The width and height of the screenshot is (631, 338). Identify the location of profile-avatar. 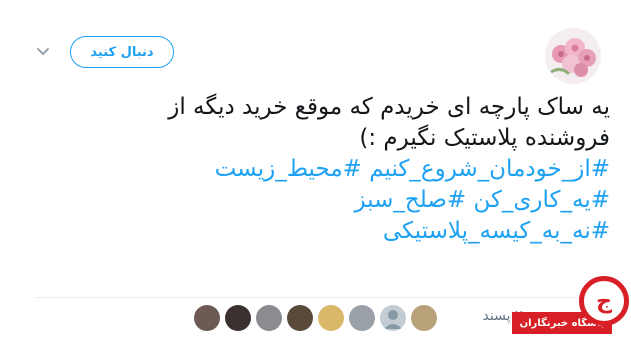
(573, 56).